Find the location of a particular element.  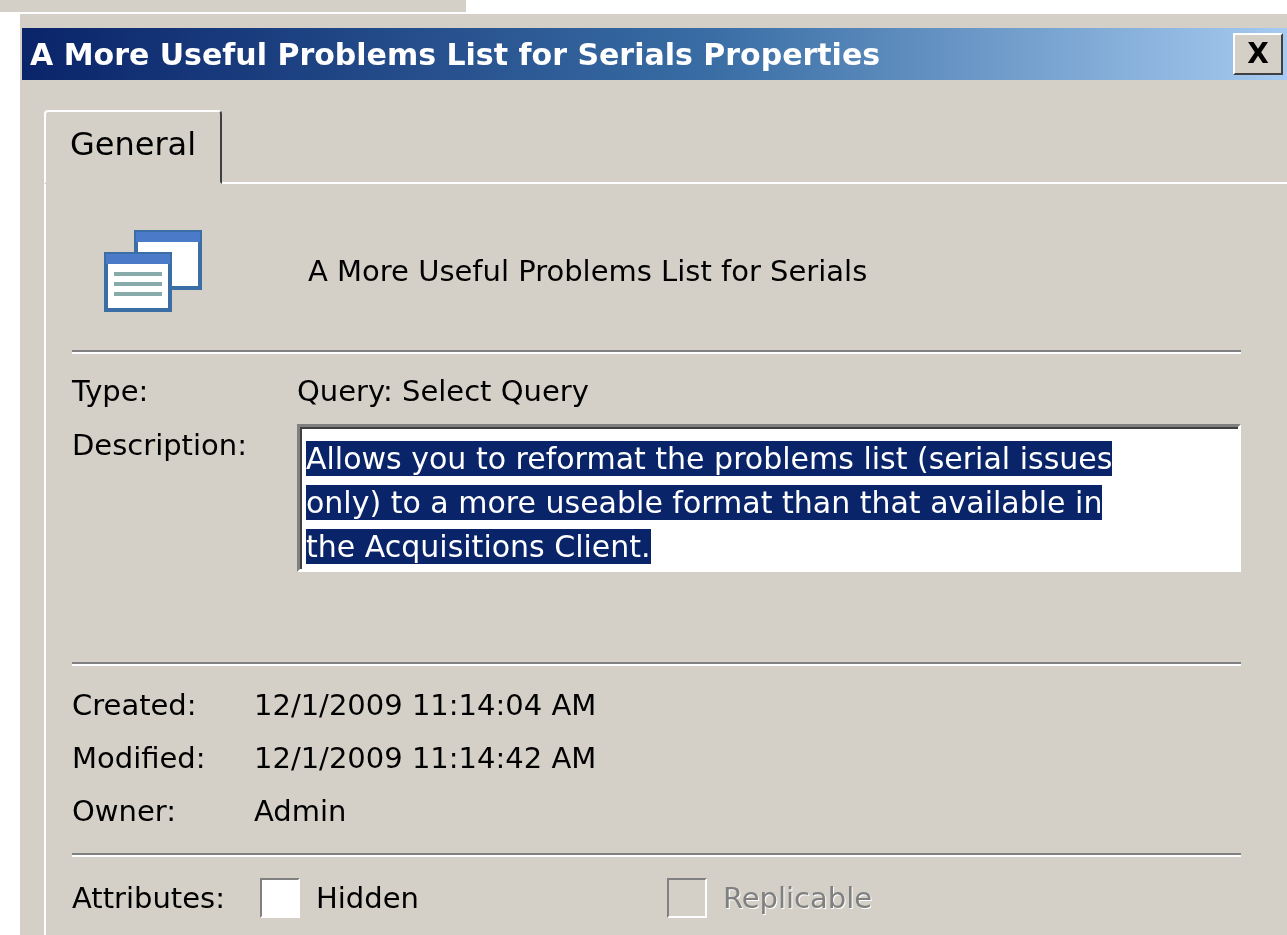

field-value: Admin is located at coordinates (300, 811).